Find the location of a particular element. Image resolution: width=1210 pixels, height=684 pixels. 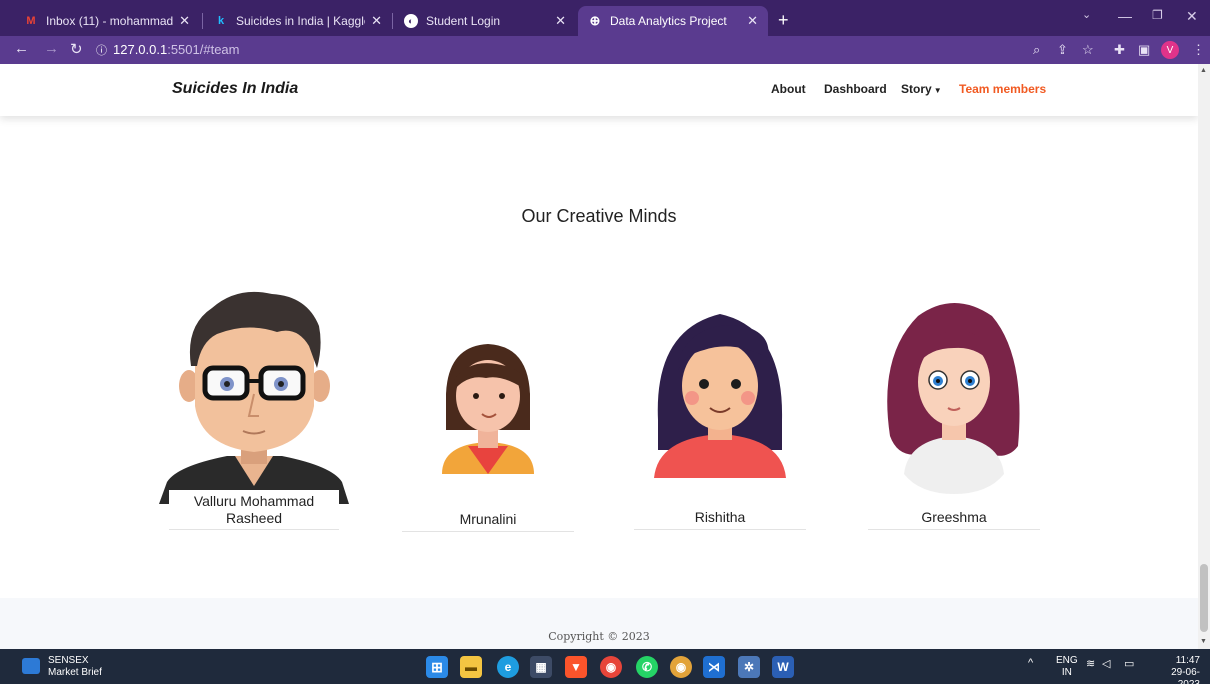

market-widget: SENSEX Market Brief is located at coordinates (75, 667).